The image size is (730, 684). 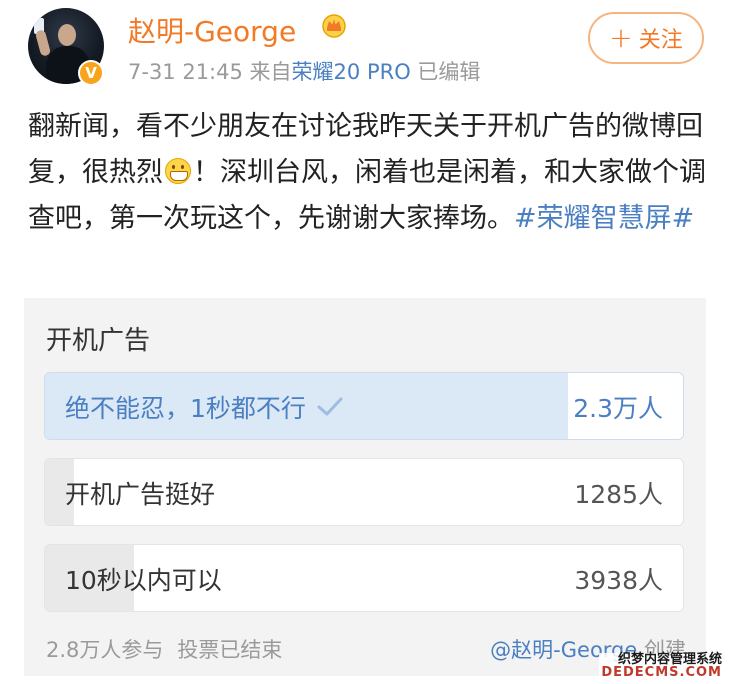 What do you see at coordinates (105, 650) in the screenshot?
I see `poll-participants: 2.8万人参与` at bounding box center [105, 650].